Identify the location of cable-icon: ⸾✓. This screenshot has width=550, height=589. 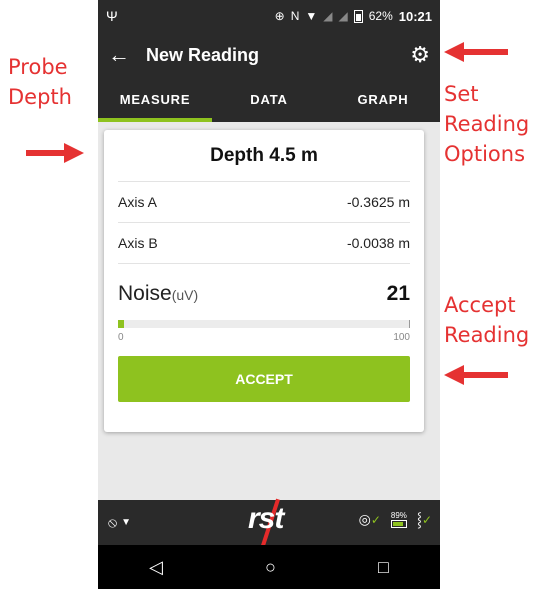
(424, 519).